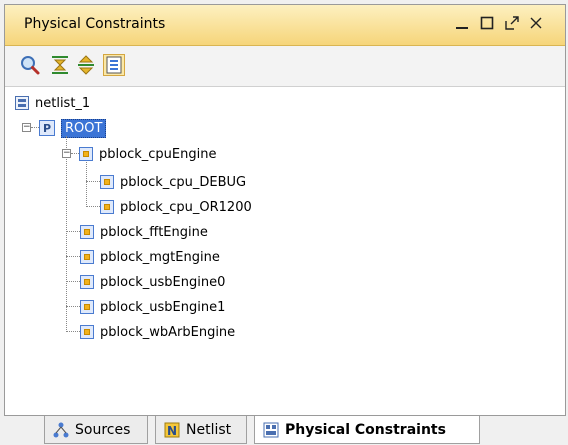  What do you see at coordinates (163, 282) in the screenshot?
I see `tree-node-label: pblock_usbEngine0` at bounding box center [163, 282].